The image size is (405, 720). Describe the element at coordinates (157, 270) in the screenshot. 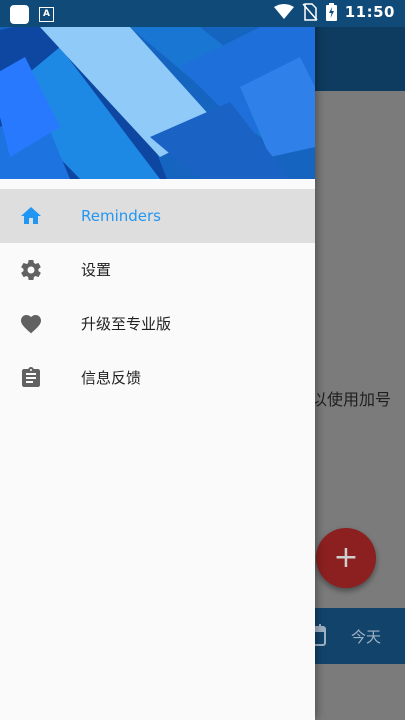

I see `menu-item-settings: 设置` at that location.